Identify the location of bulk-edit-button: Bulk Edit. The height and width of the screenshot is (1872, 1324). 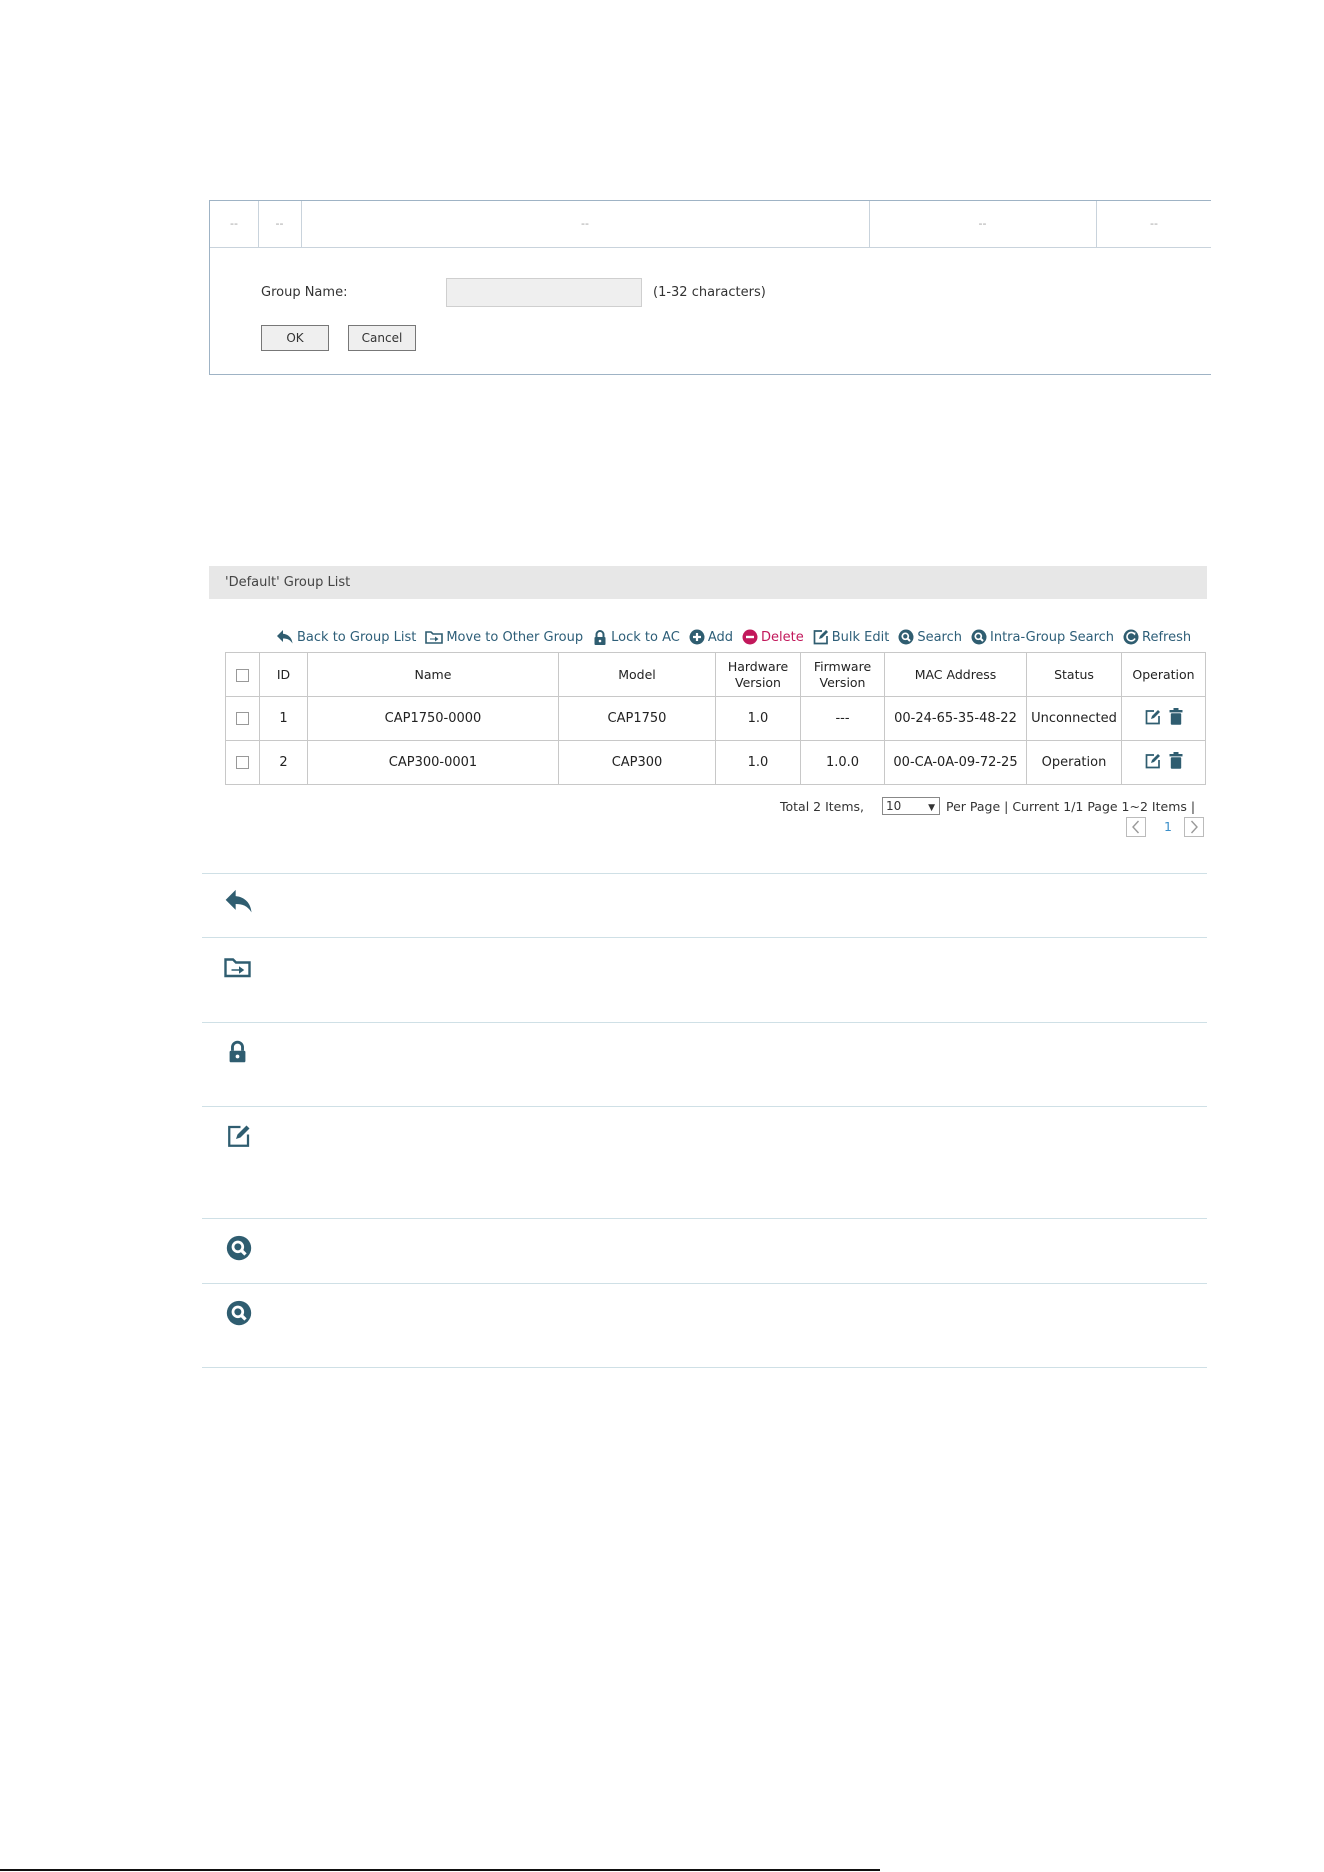
(851, 637).